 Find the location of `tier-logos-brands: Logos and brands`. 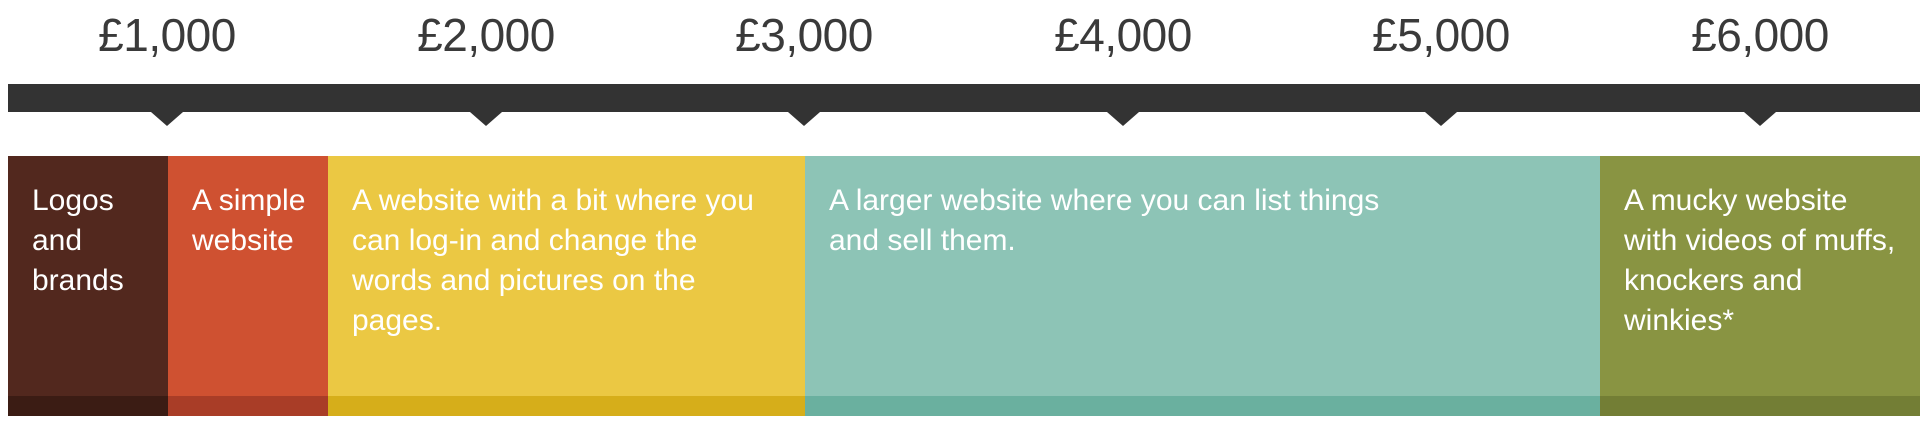

tier-logos-brands: Logos and brands is located at coordinates (88, 286).